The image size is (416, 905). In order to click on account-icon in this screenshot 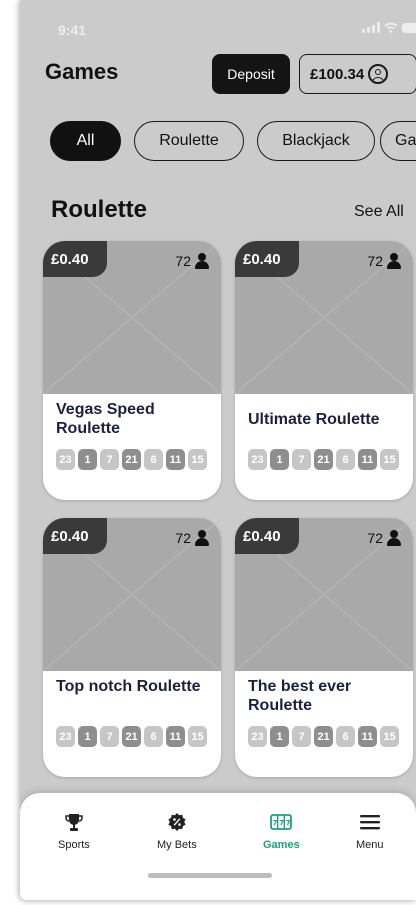, I will do `click(378, 74)`.